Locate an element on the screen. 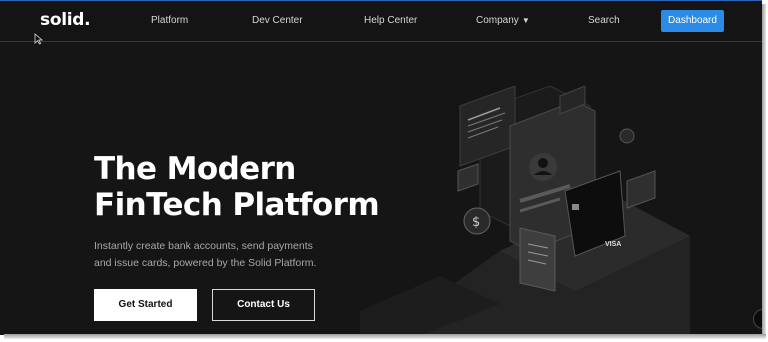 Image resolution: width=768 pixels, height=342 pixels. nav-platform: Platform is located at coordinates (169, 20).